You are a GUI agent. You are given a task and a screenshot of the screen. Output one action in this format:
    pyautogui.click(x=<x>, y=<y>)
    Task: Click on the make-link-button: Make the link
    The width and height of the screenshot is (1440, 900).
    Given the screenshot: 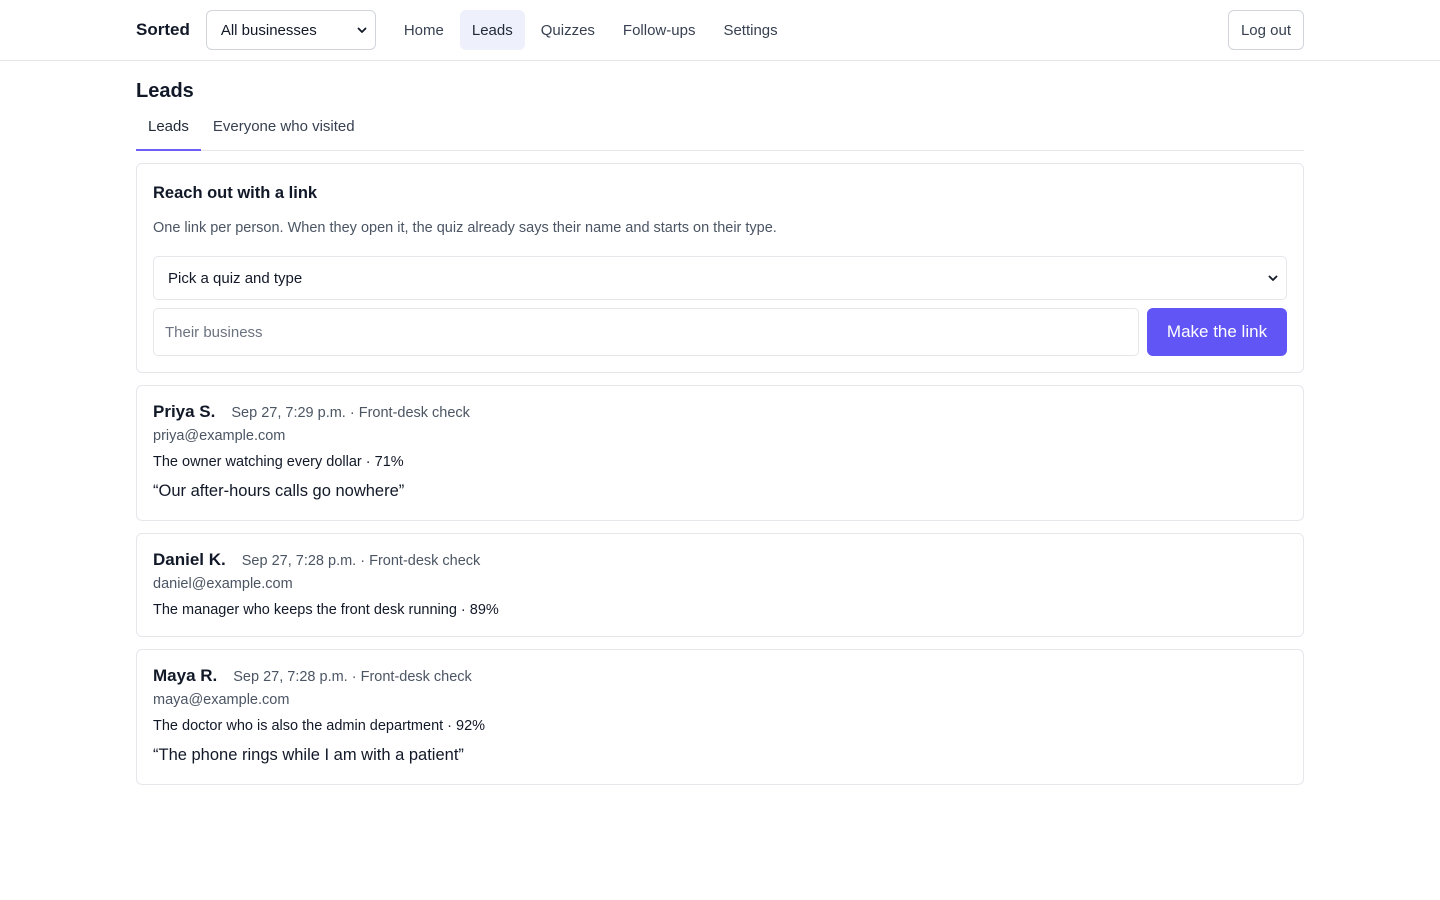 What is the action you would take?
    pyautogui.click(x=1217, y=332)
    